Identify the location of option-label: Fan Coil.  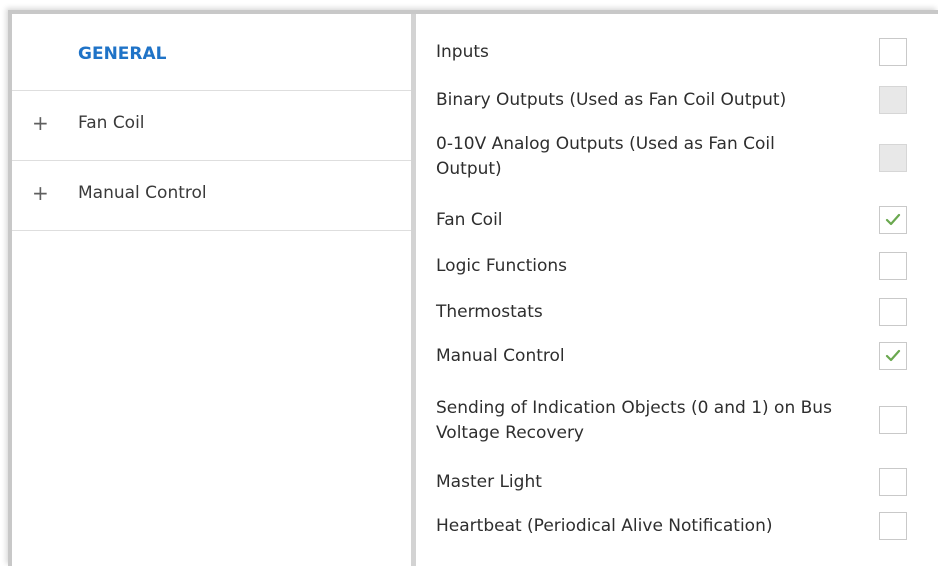
(469, 220).